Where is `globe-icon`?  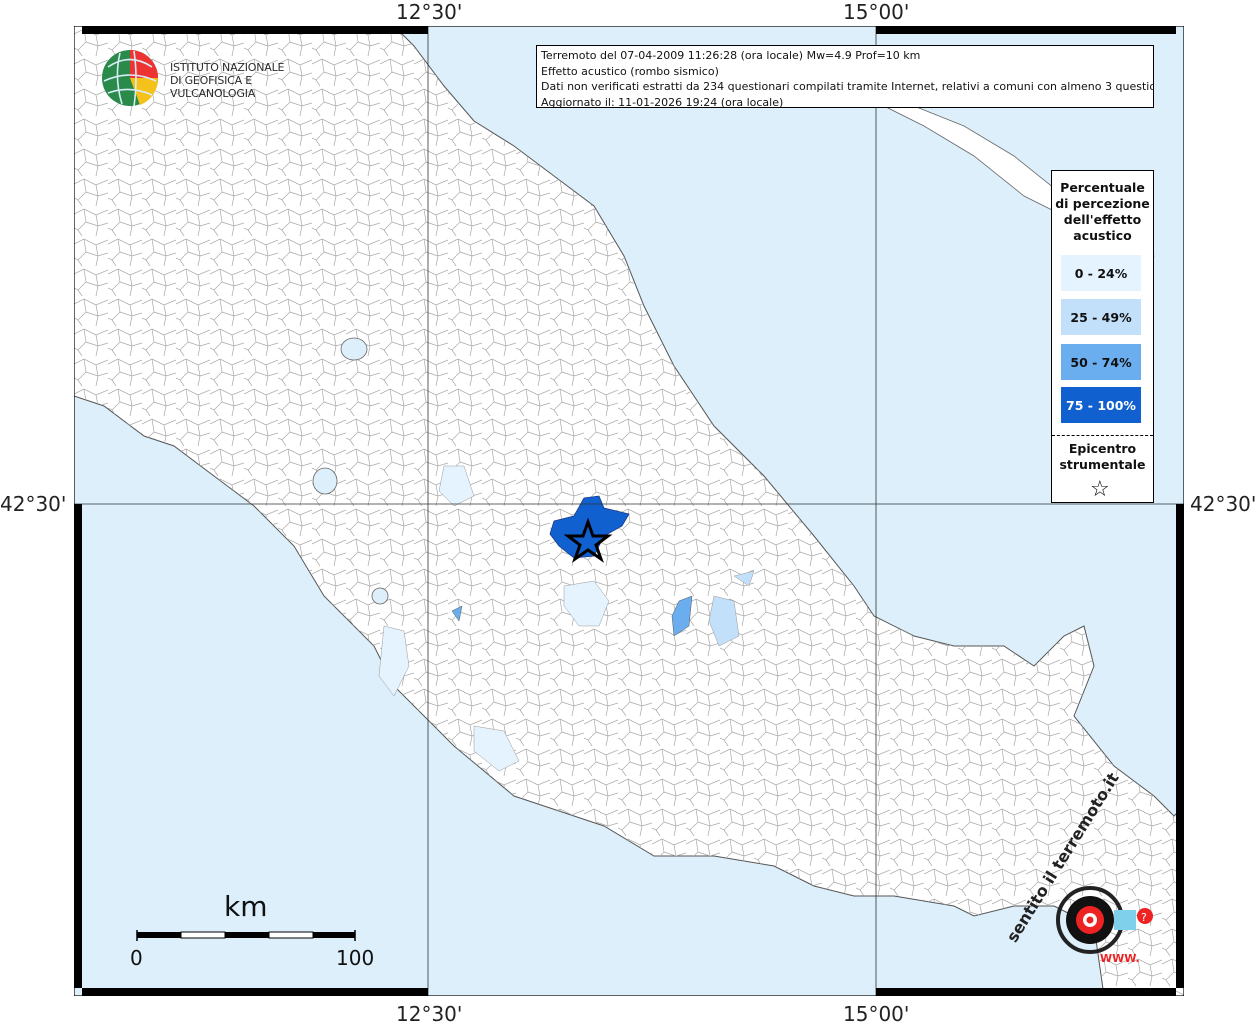 globe-icon is located at coordinates (130, 78).